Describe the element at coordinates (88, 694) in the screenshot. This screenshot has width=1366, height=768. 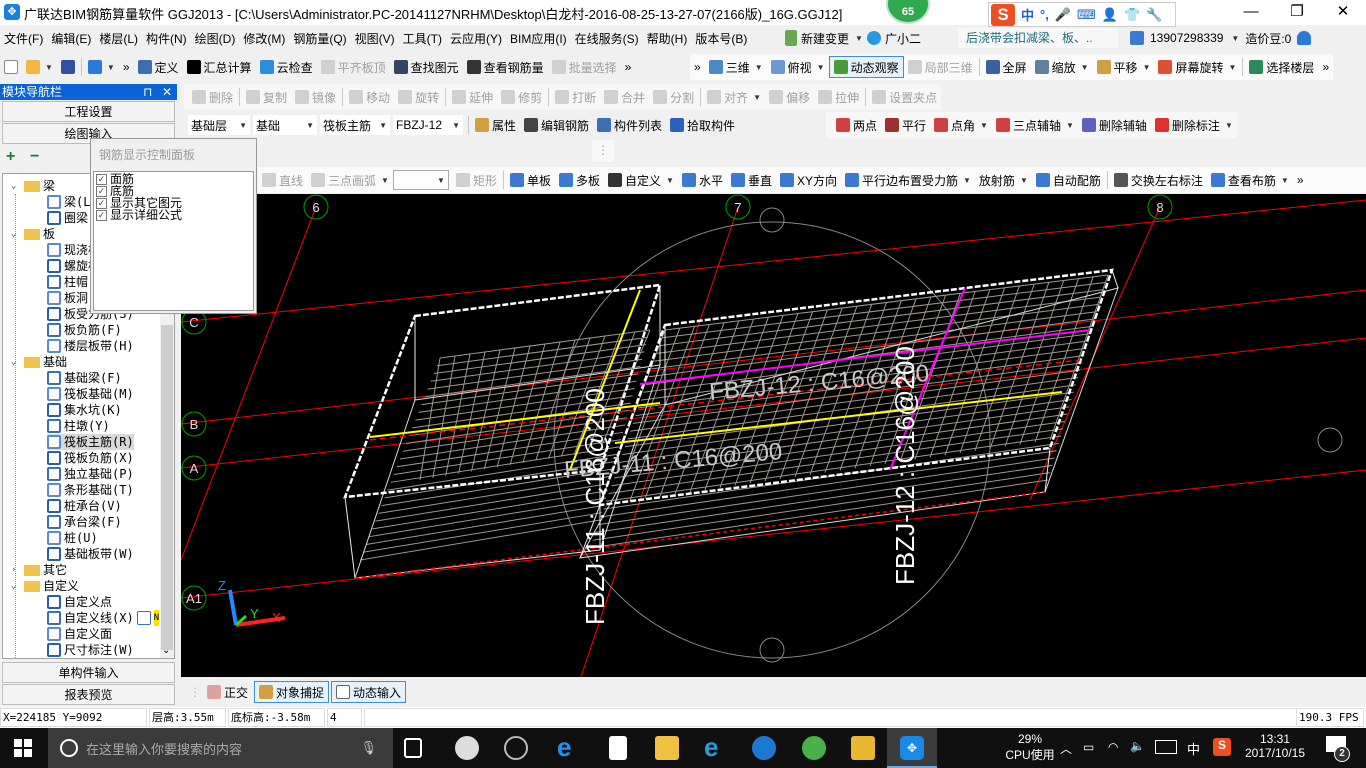
I see `report-preview-button: 报表预览` at that location.